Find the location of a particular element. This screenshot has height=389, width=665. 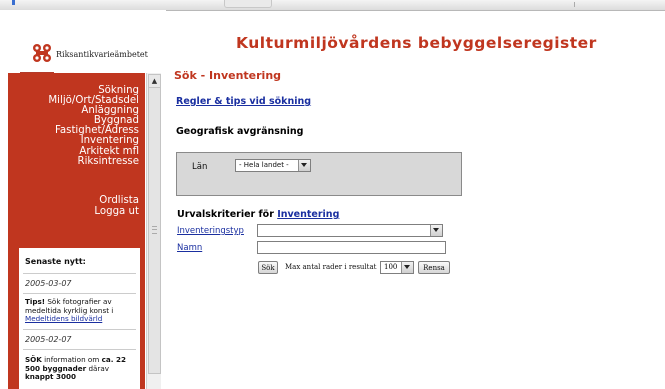

logo: Riksantikvarieämbetet is located at coordinates (83, 41).